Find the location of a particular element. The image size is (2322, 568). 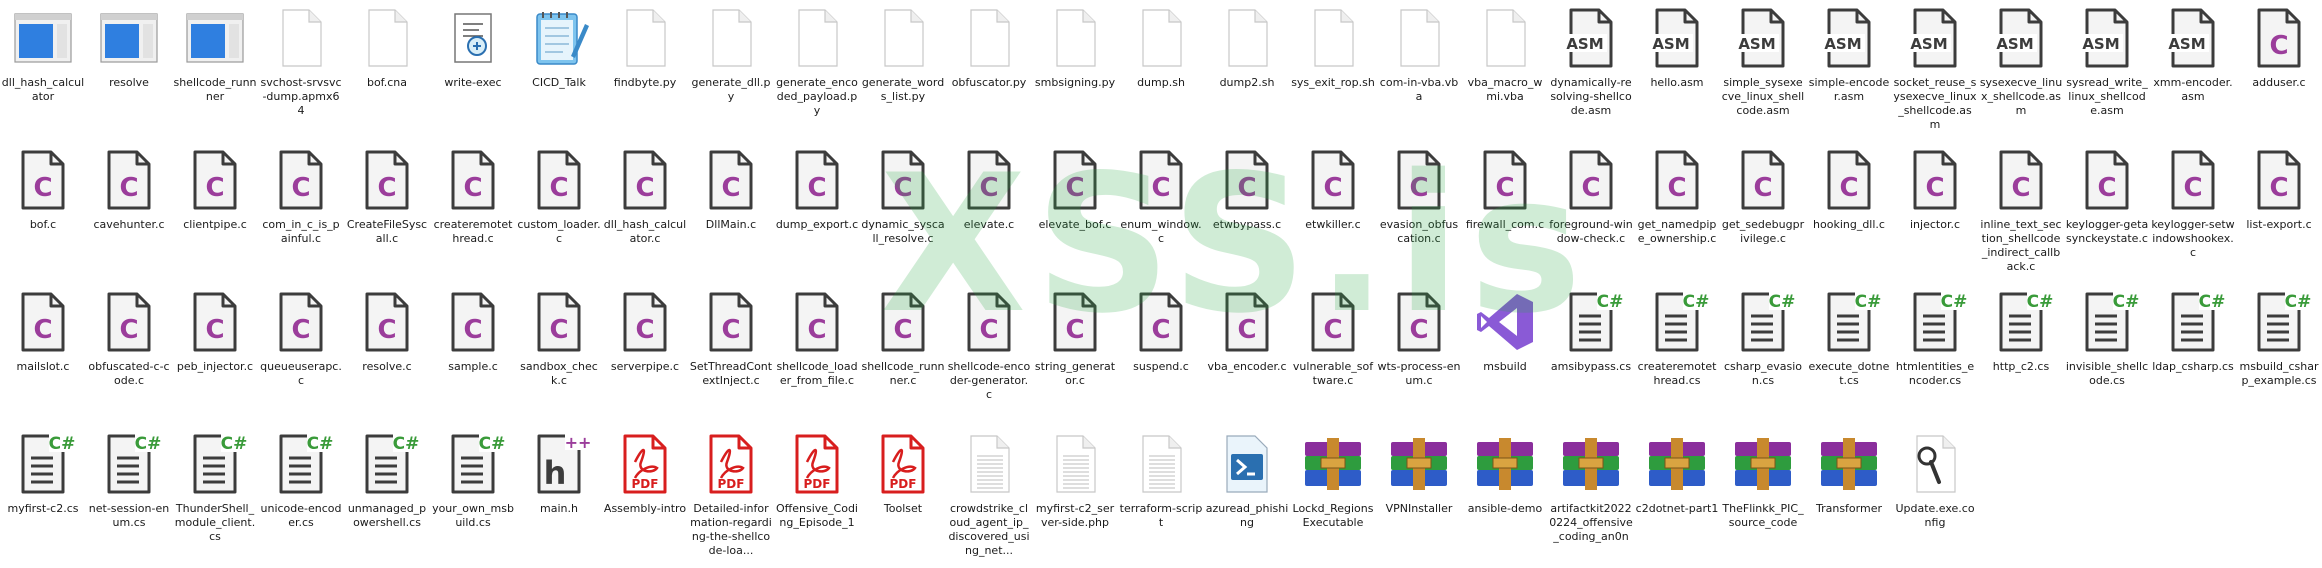

file-item: VPNInstaller is located at coordinates (1419, 497).